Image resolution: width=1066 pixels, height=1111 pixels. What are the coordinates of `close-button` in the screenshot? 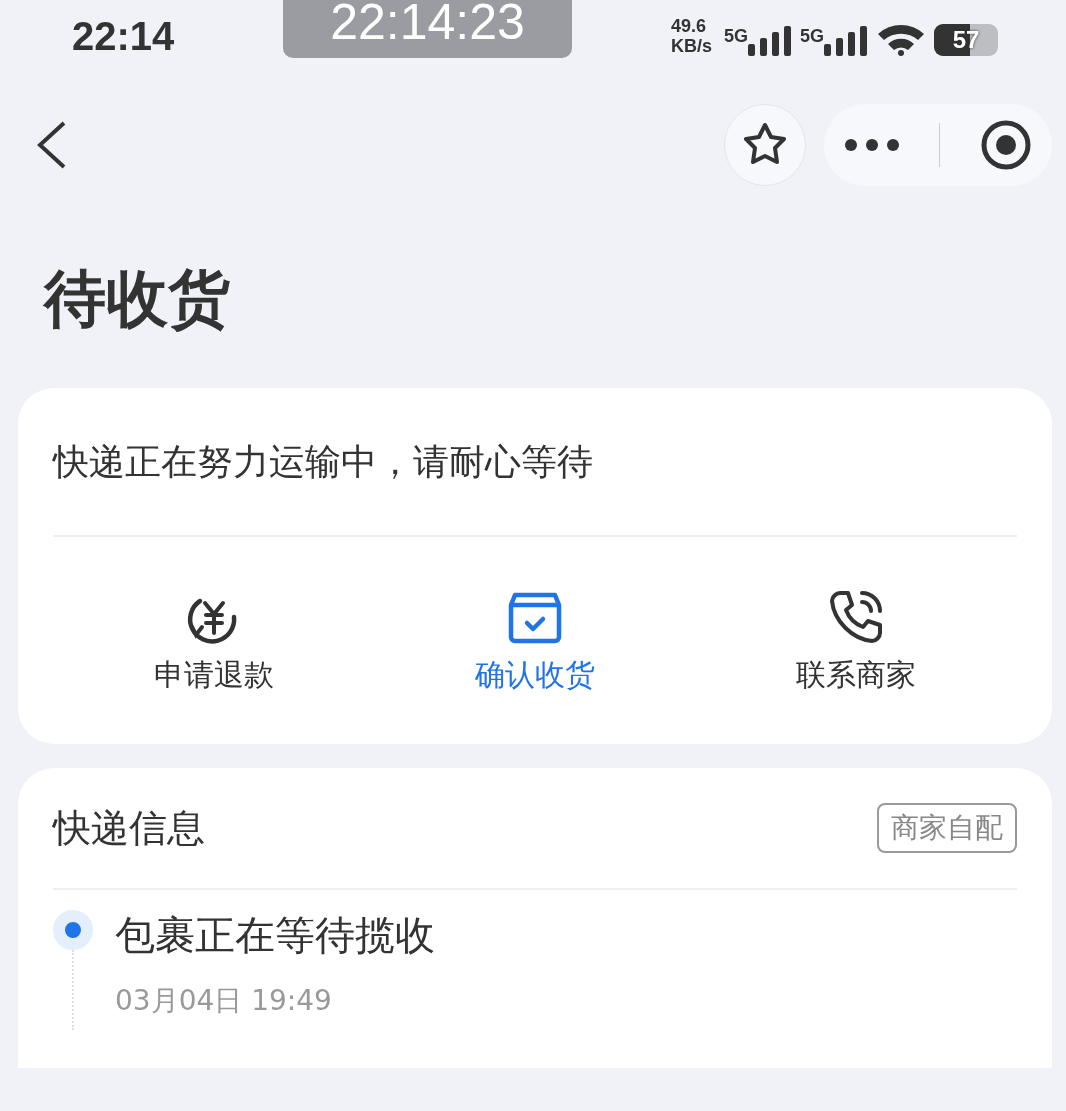 It's located at (1006, 145).